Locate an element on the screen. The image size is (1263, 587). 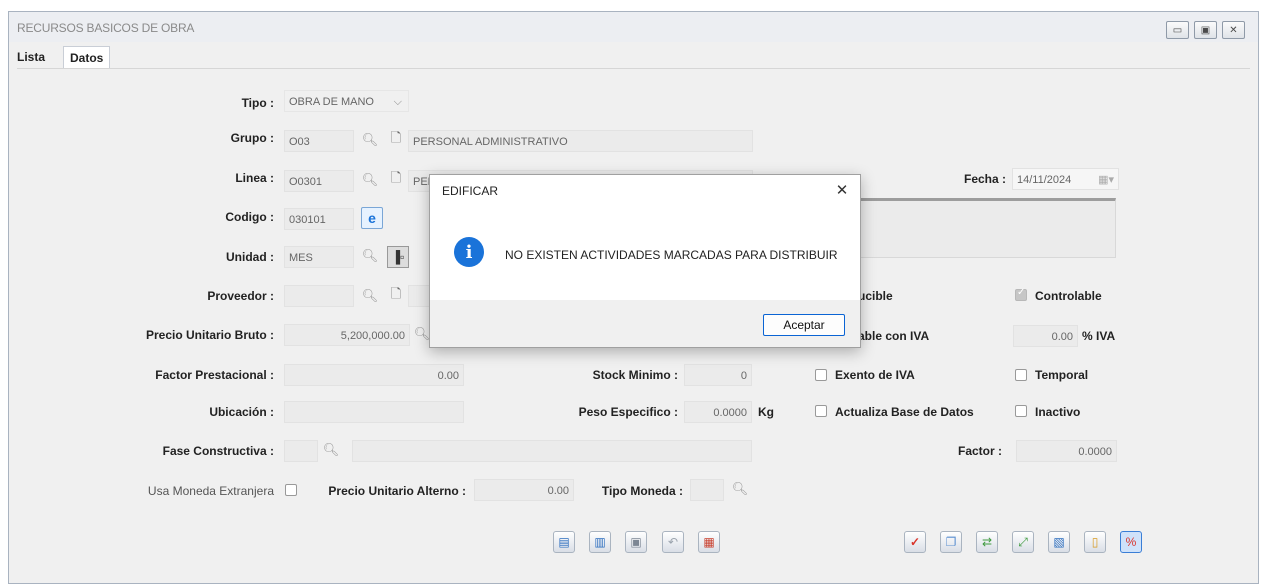
confirm-button: ✓ is located at coordinates (915, 542).